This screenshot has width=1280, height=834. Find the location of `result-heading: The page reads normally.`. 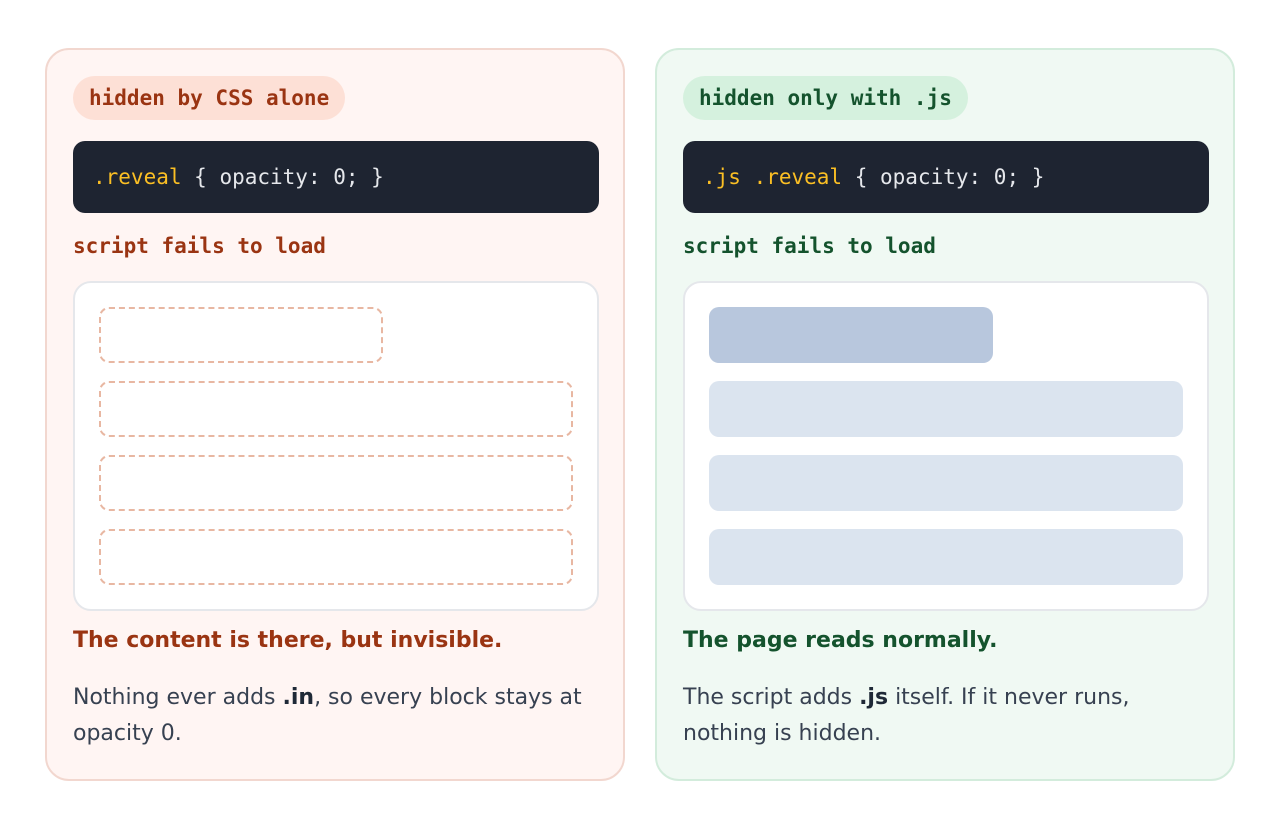

result-heading: The page reads normally. is located at coordinates (840, 640).